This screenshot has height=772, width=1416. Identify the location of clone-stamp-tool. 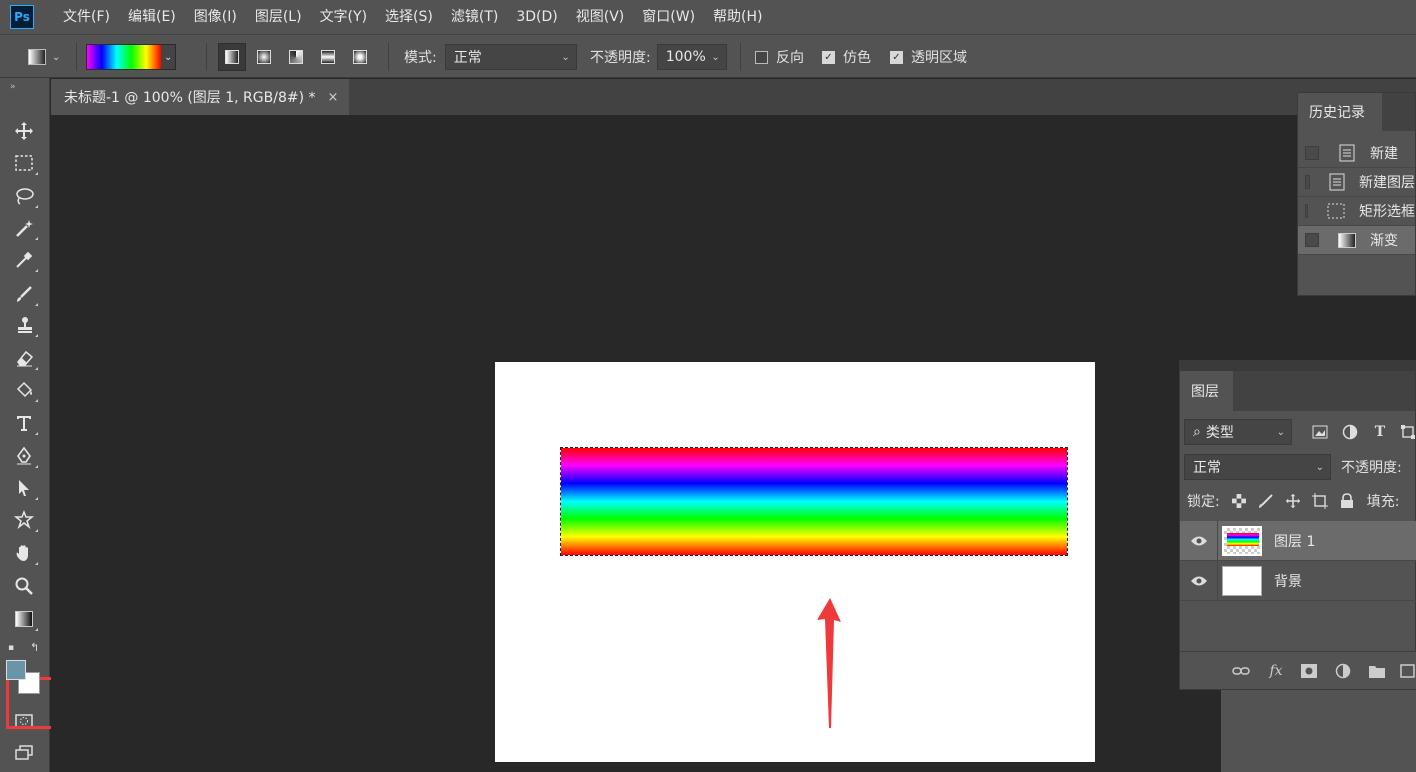
(24, 325).